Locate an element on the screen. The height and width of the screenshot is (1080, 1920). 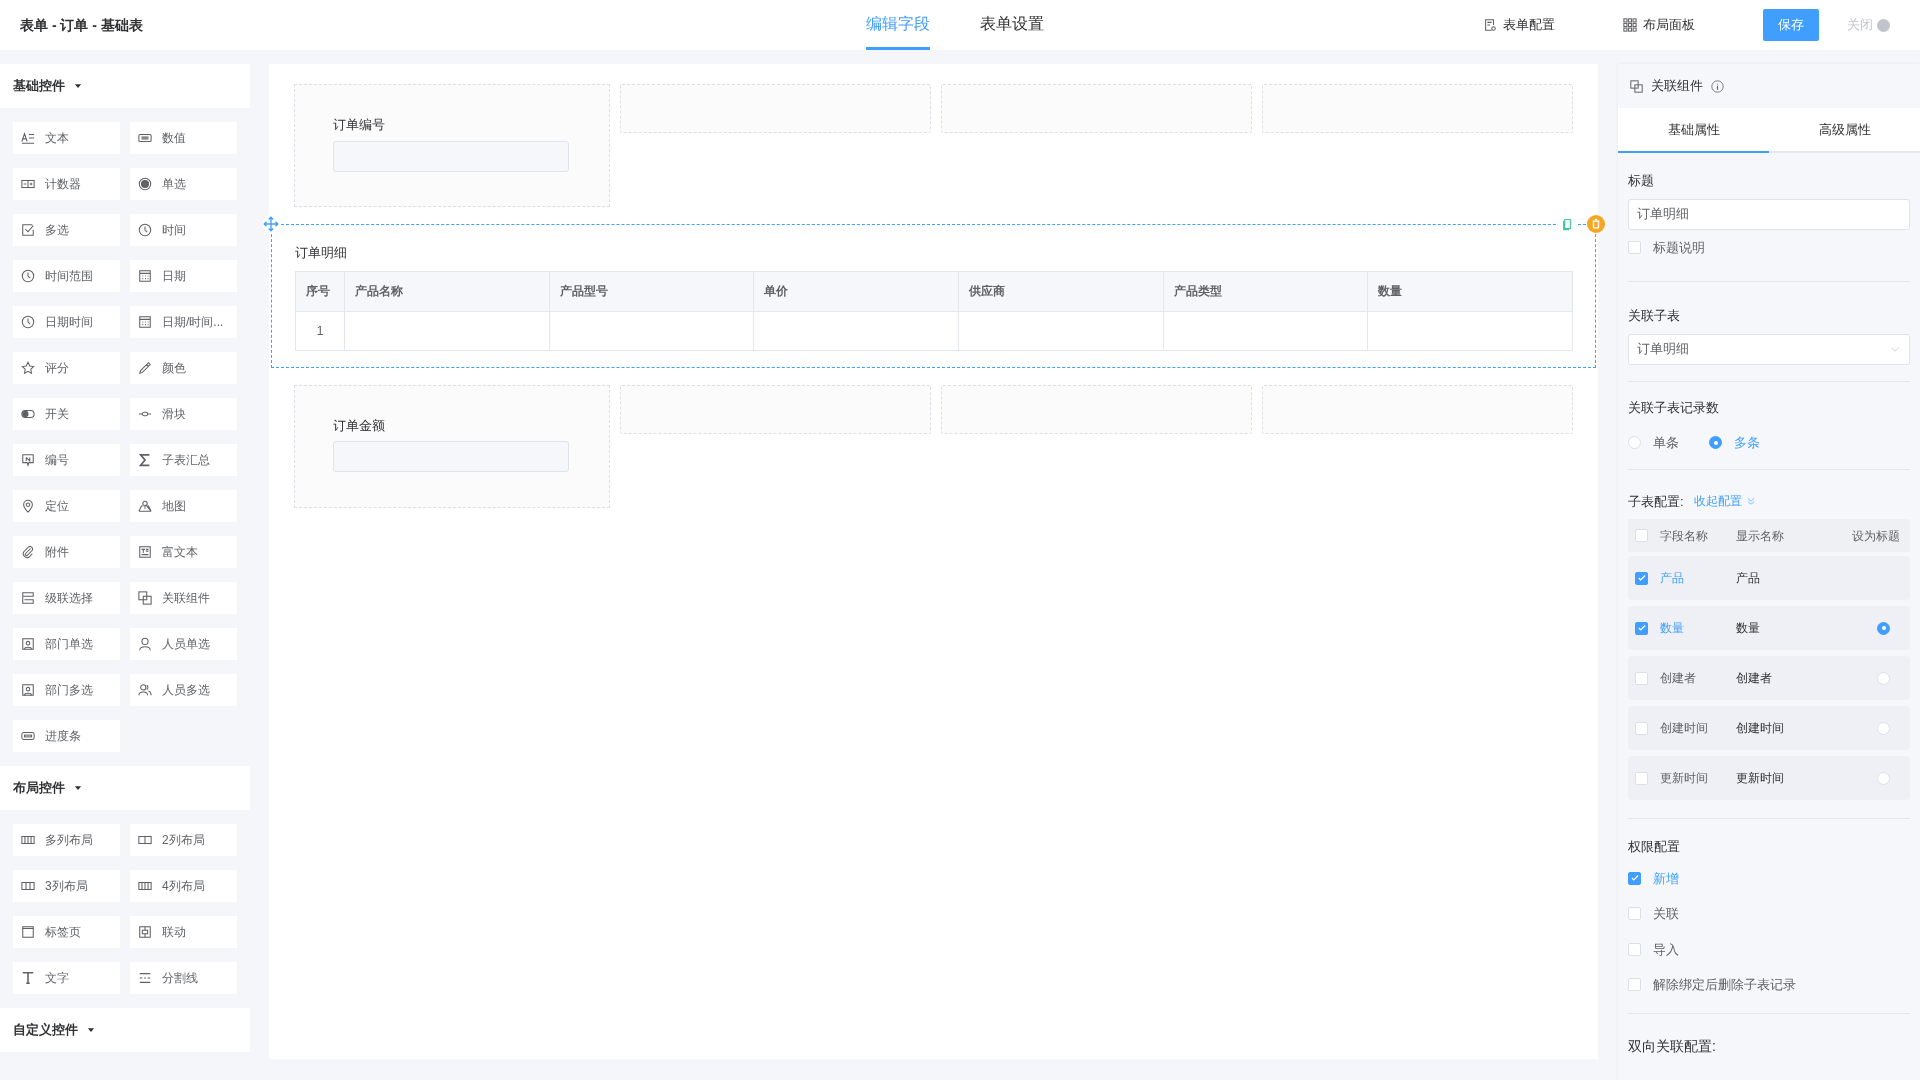
section-header: 基础控件 is located at coordinates (125, 86).